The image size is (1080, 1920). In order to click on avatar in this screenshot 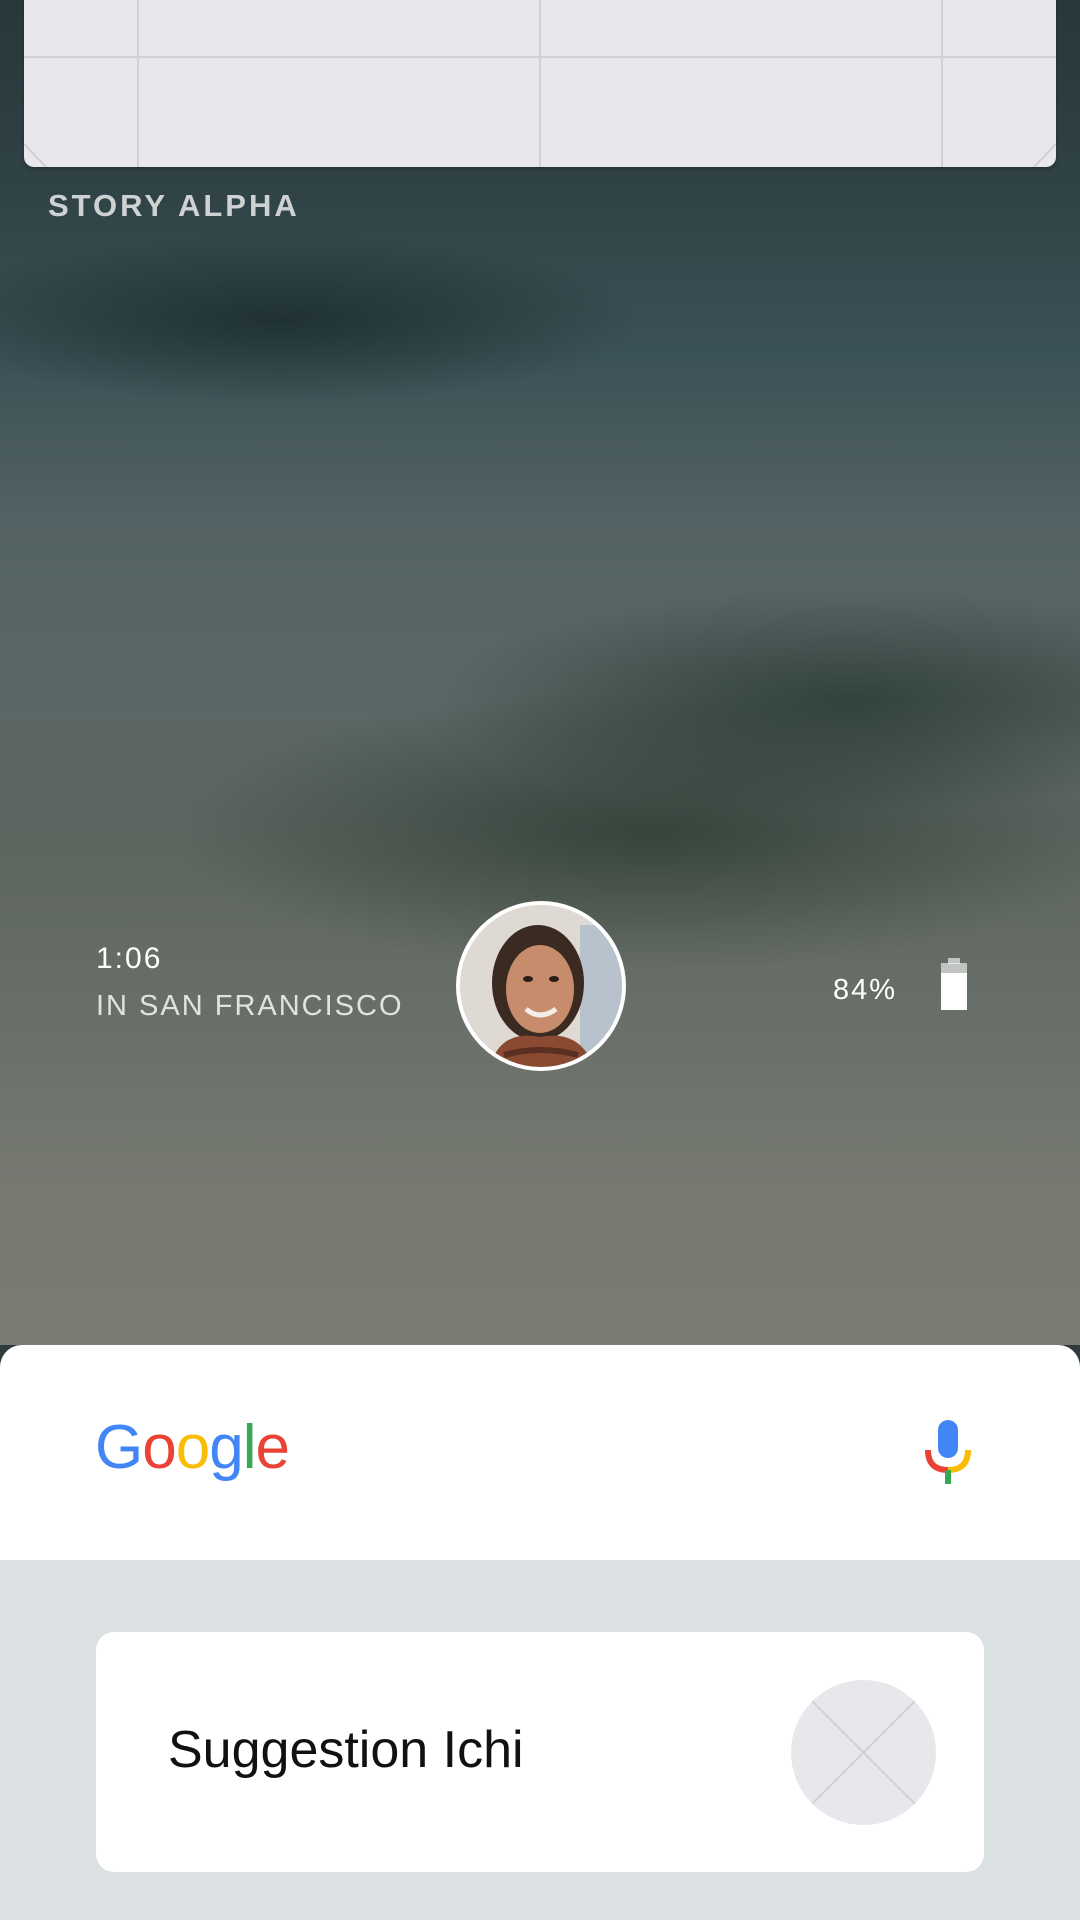, I will do `click(541, 986)`.